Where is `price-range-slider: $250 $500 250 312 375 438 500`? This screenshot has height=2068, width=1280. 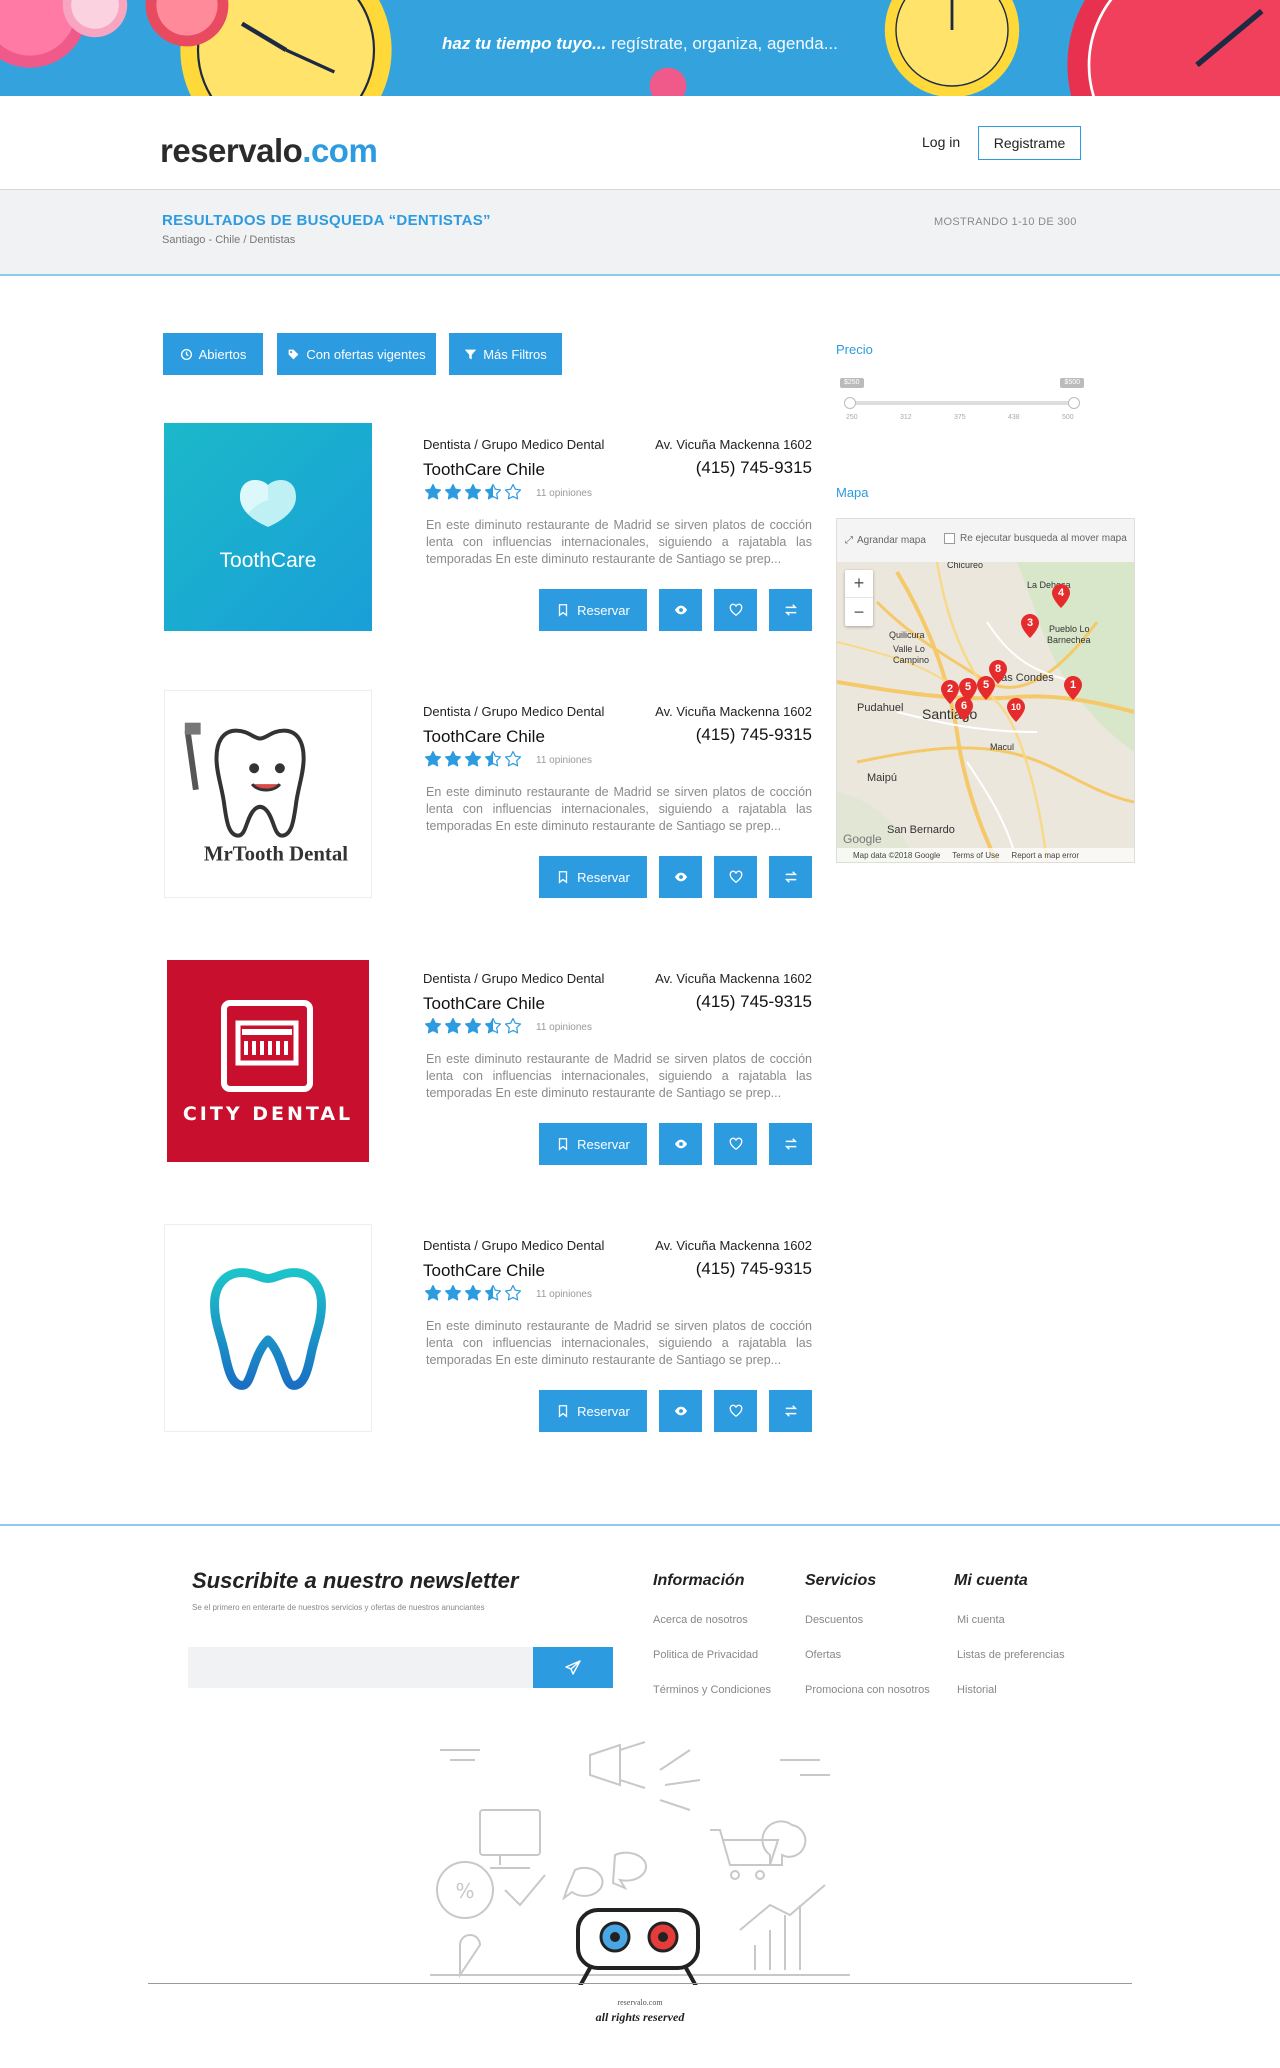 price-range-slider: $250 $500 250 312 375 438 500 is located at coordinates (962, 403).